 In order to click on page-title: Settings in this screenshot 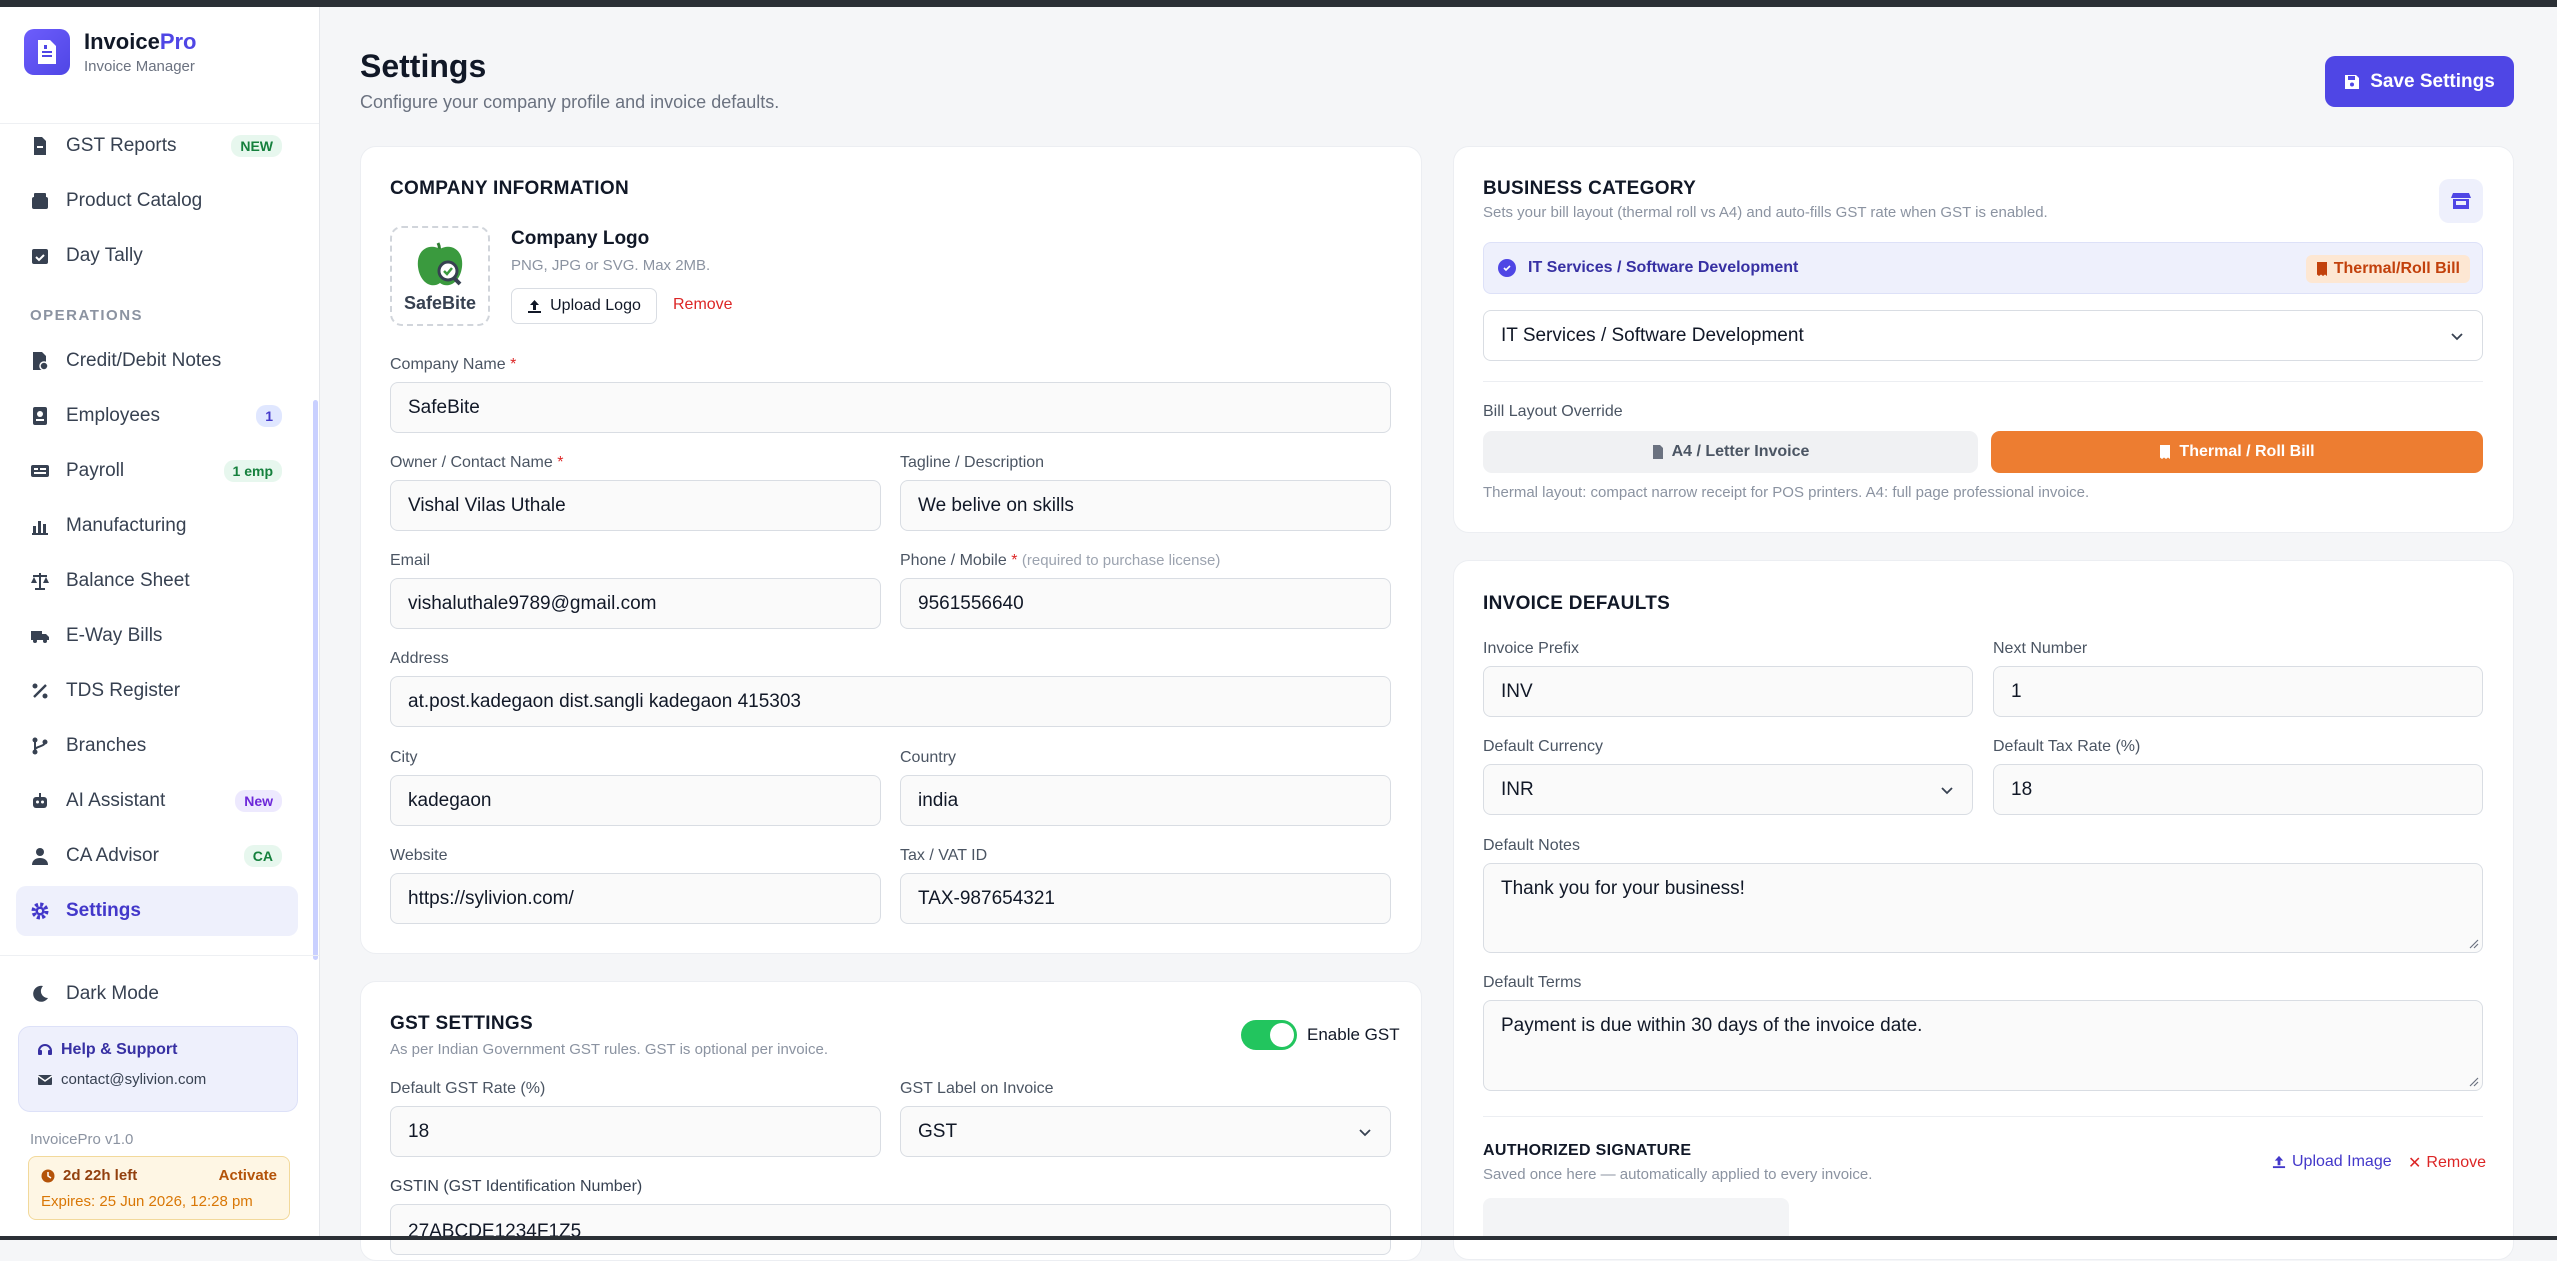, I will do `click(423, 66)`.